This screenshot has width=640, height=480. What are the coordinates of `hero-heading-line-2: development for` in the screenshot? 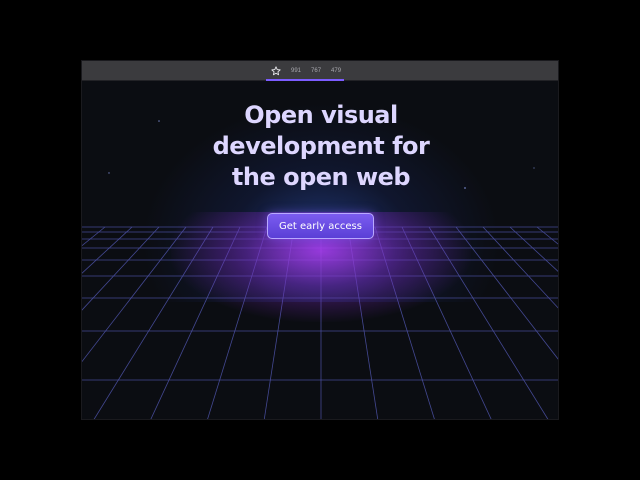 It's located at (321, 146).